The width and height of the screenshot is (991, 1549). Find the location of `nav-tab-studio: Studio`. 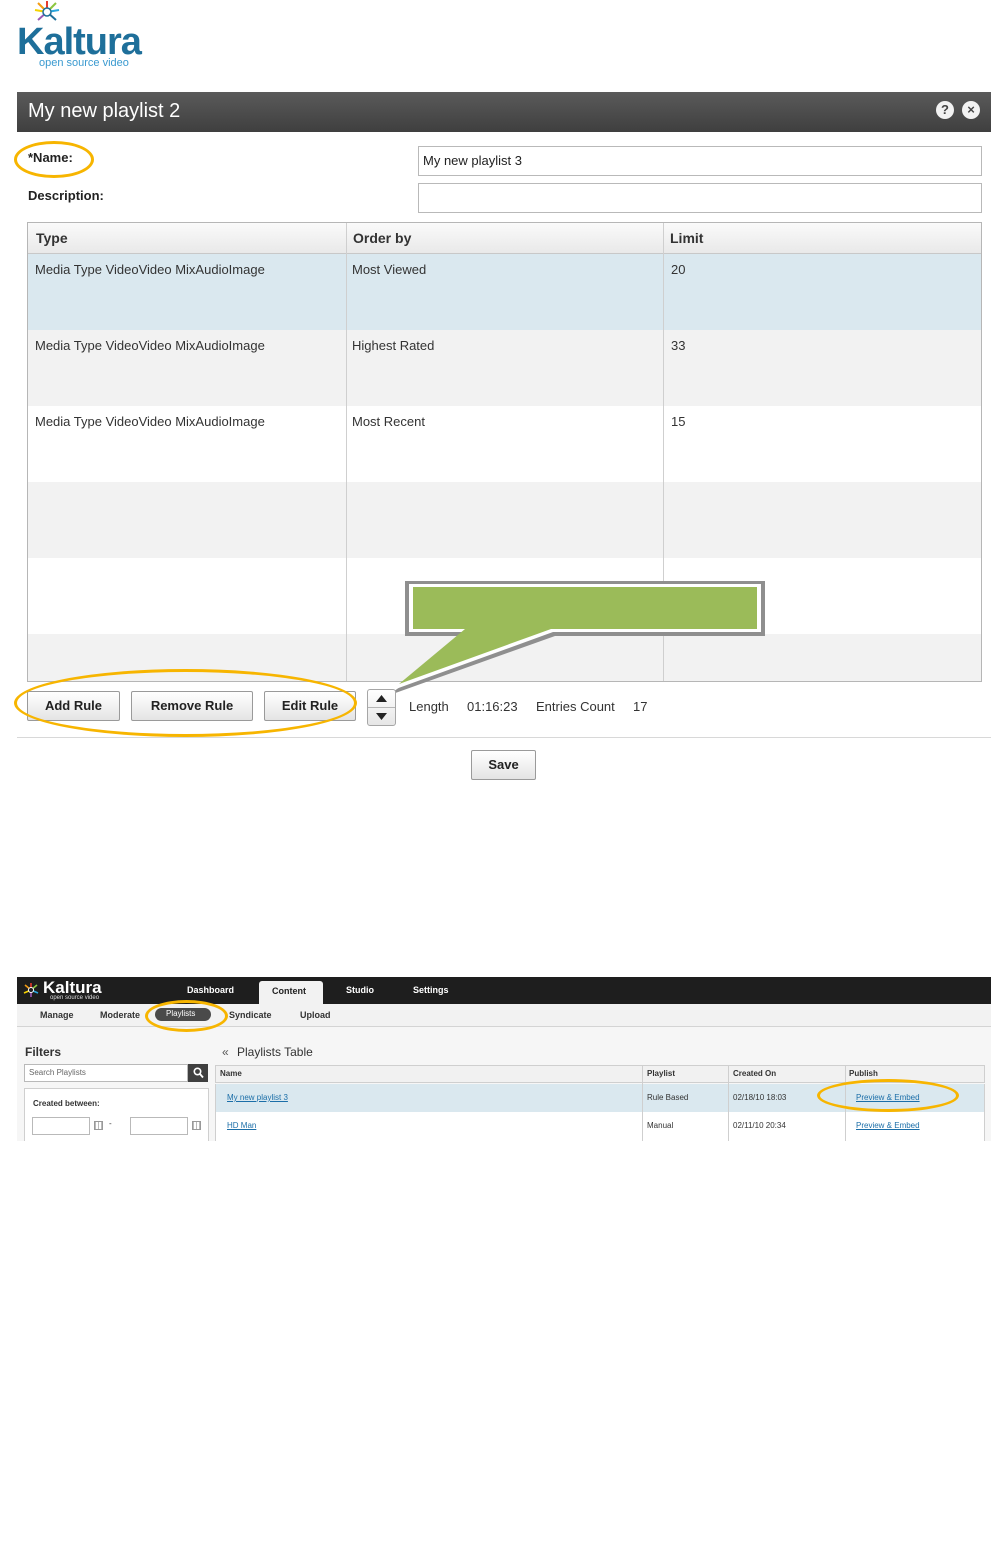

nav-tab-studio: Studio is located at coordinates (360, 990).